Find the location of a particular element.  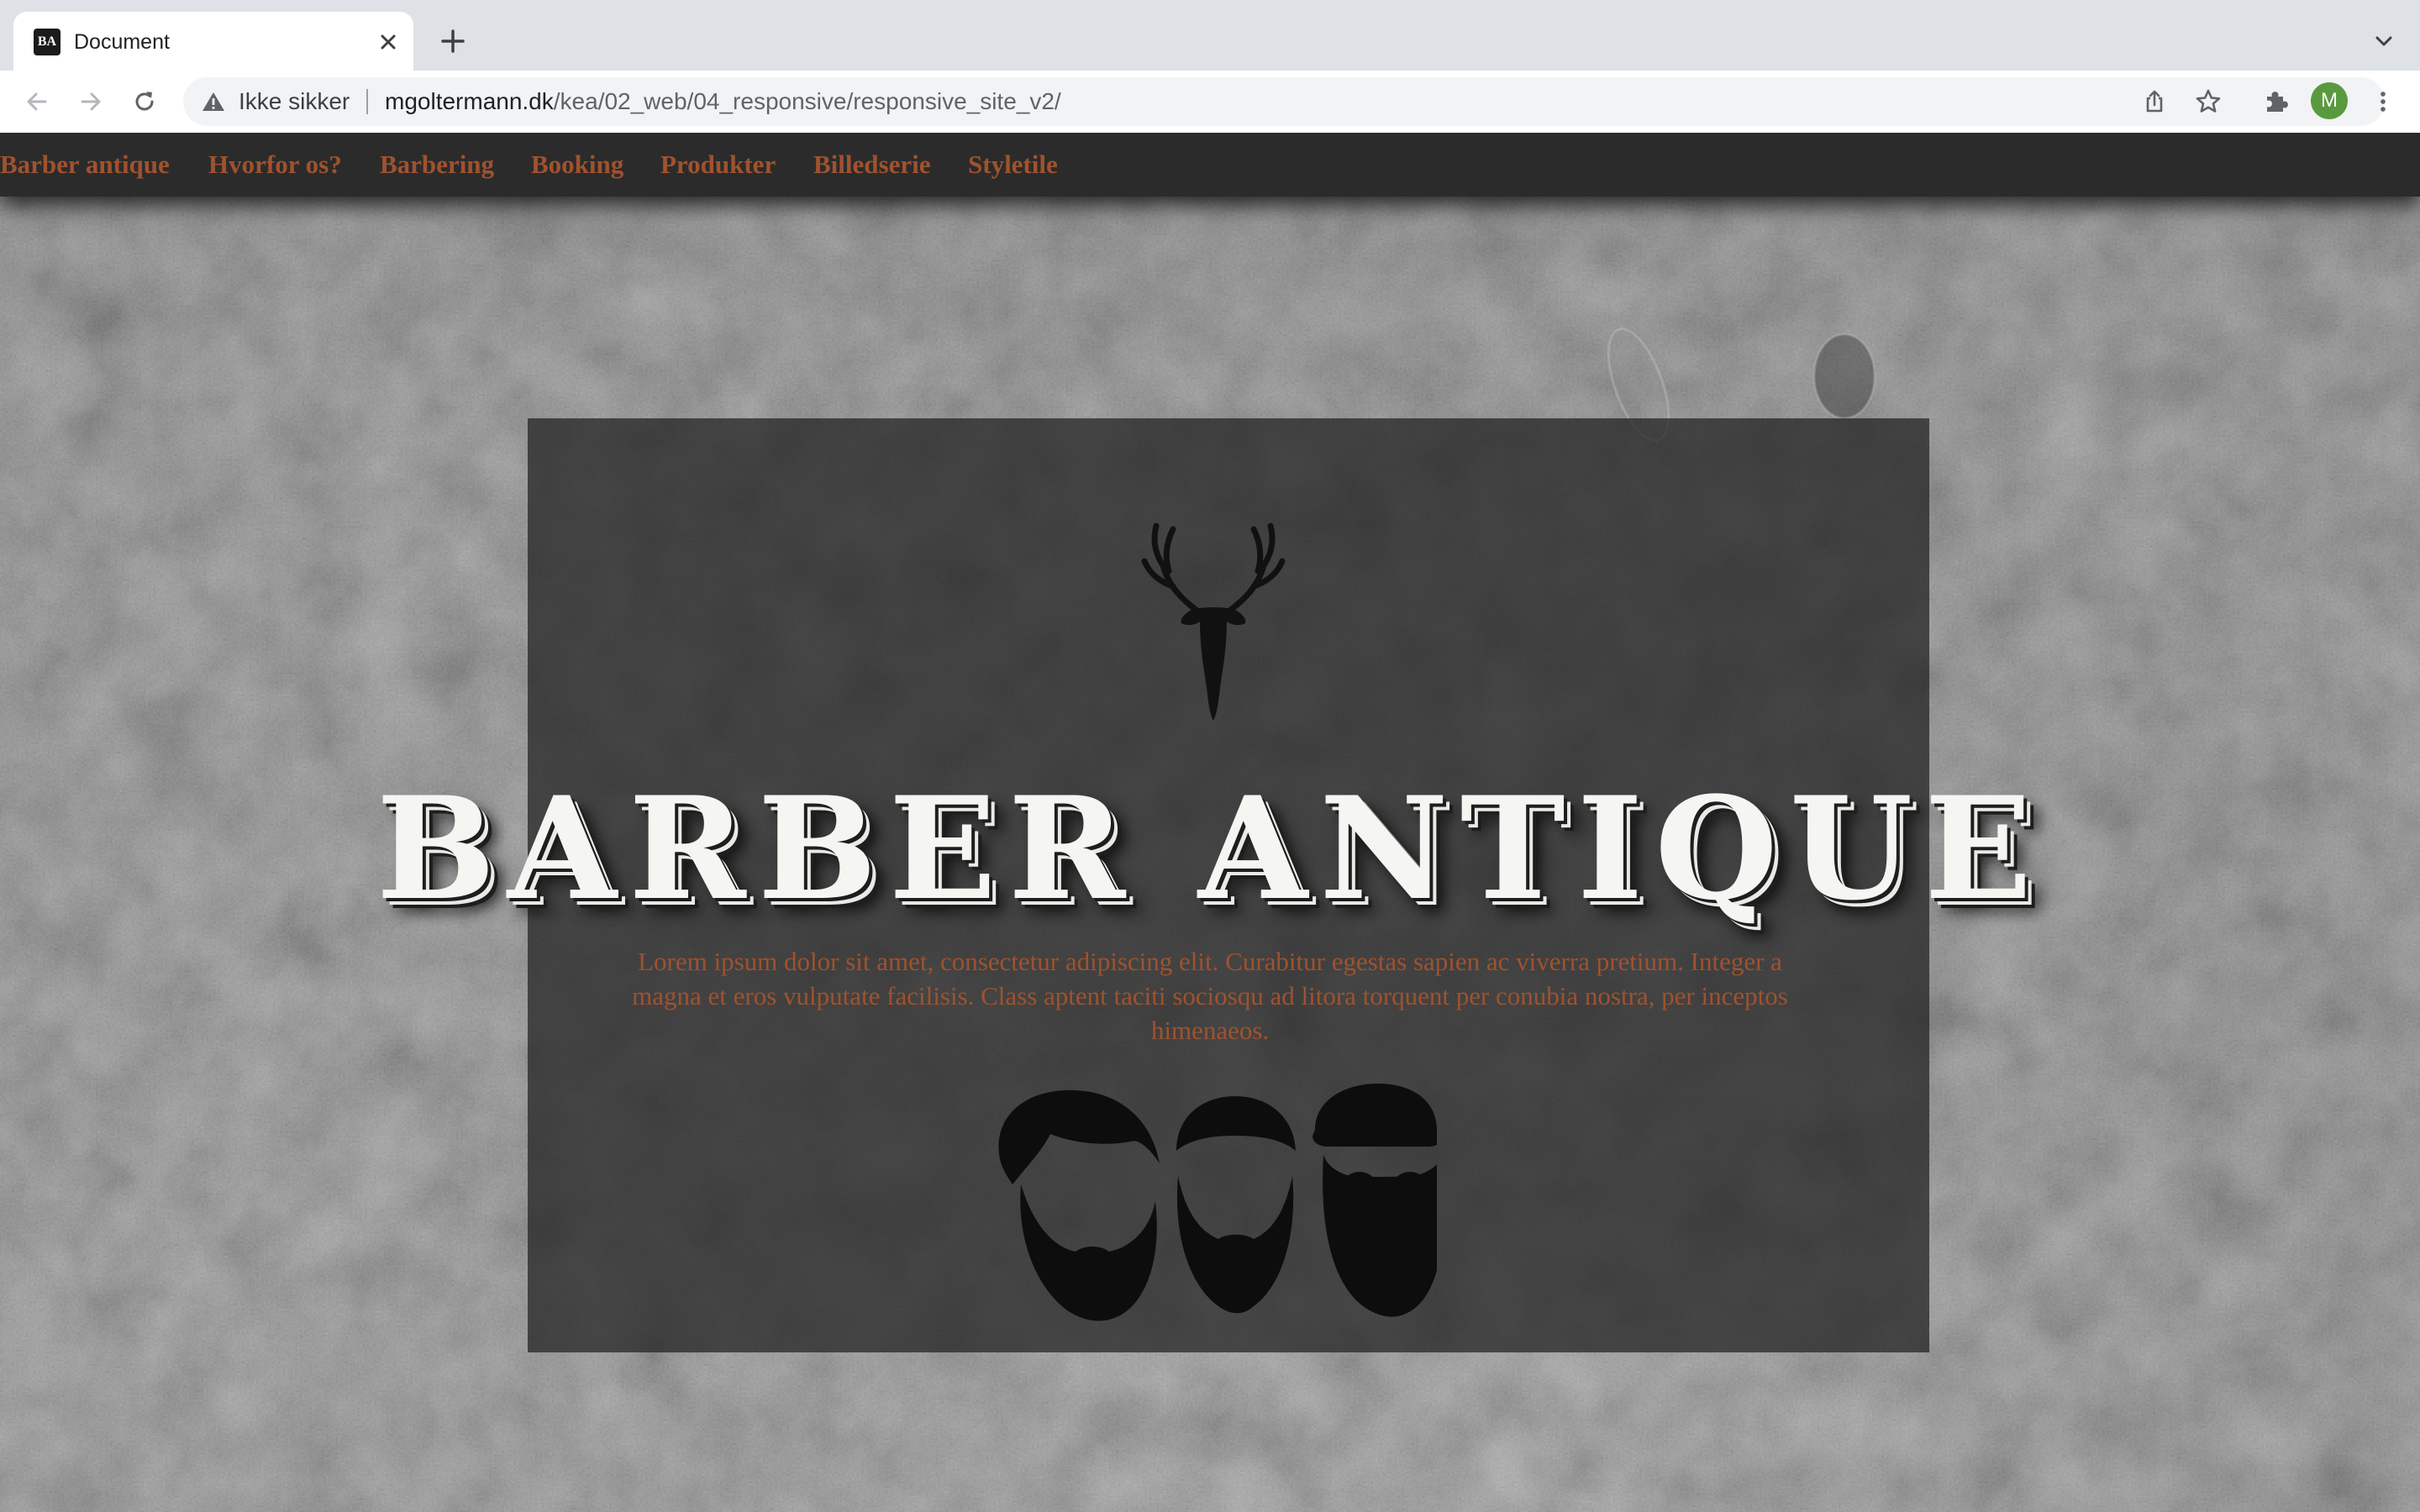

tab-title: Document is located at coordinates (122, 42).